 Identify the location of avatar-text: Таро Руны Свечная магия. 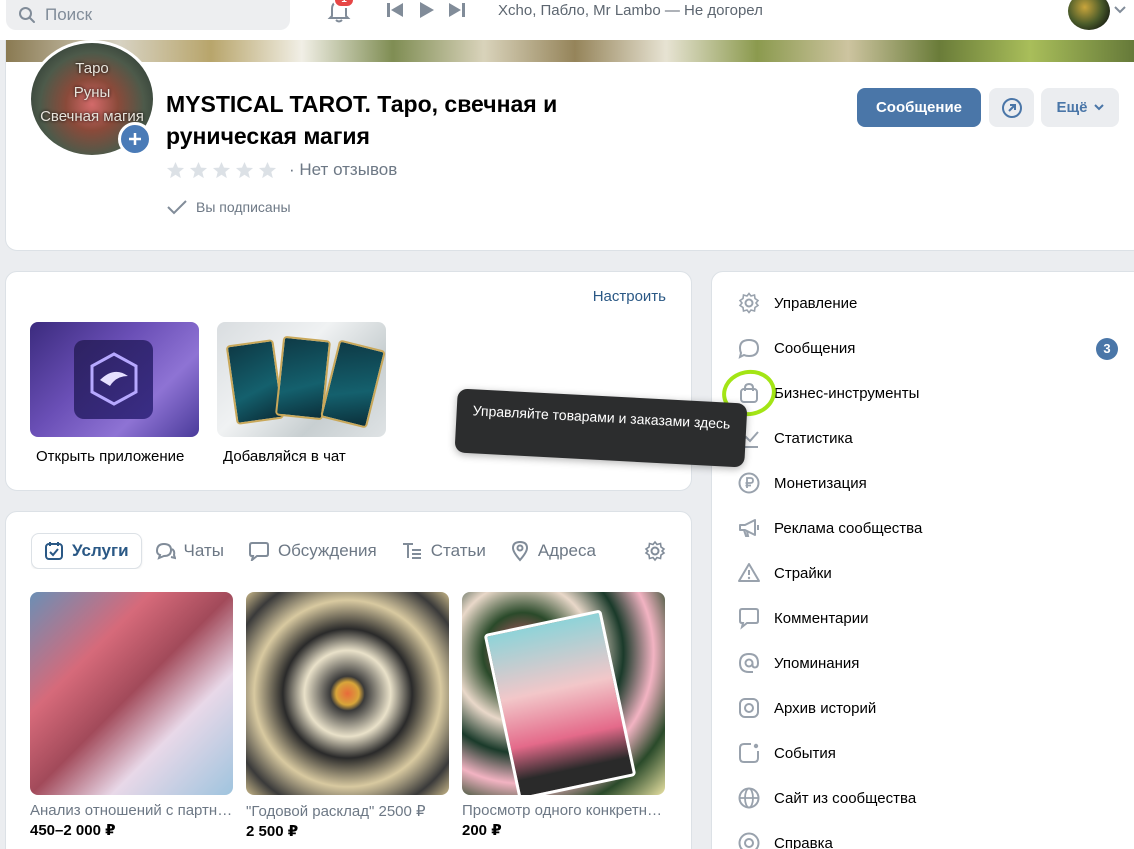
(92, 92).